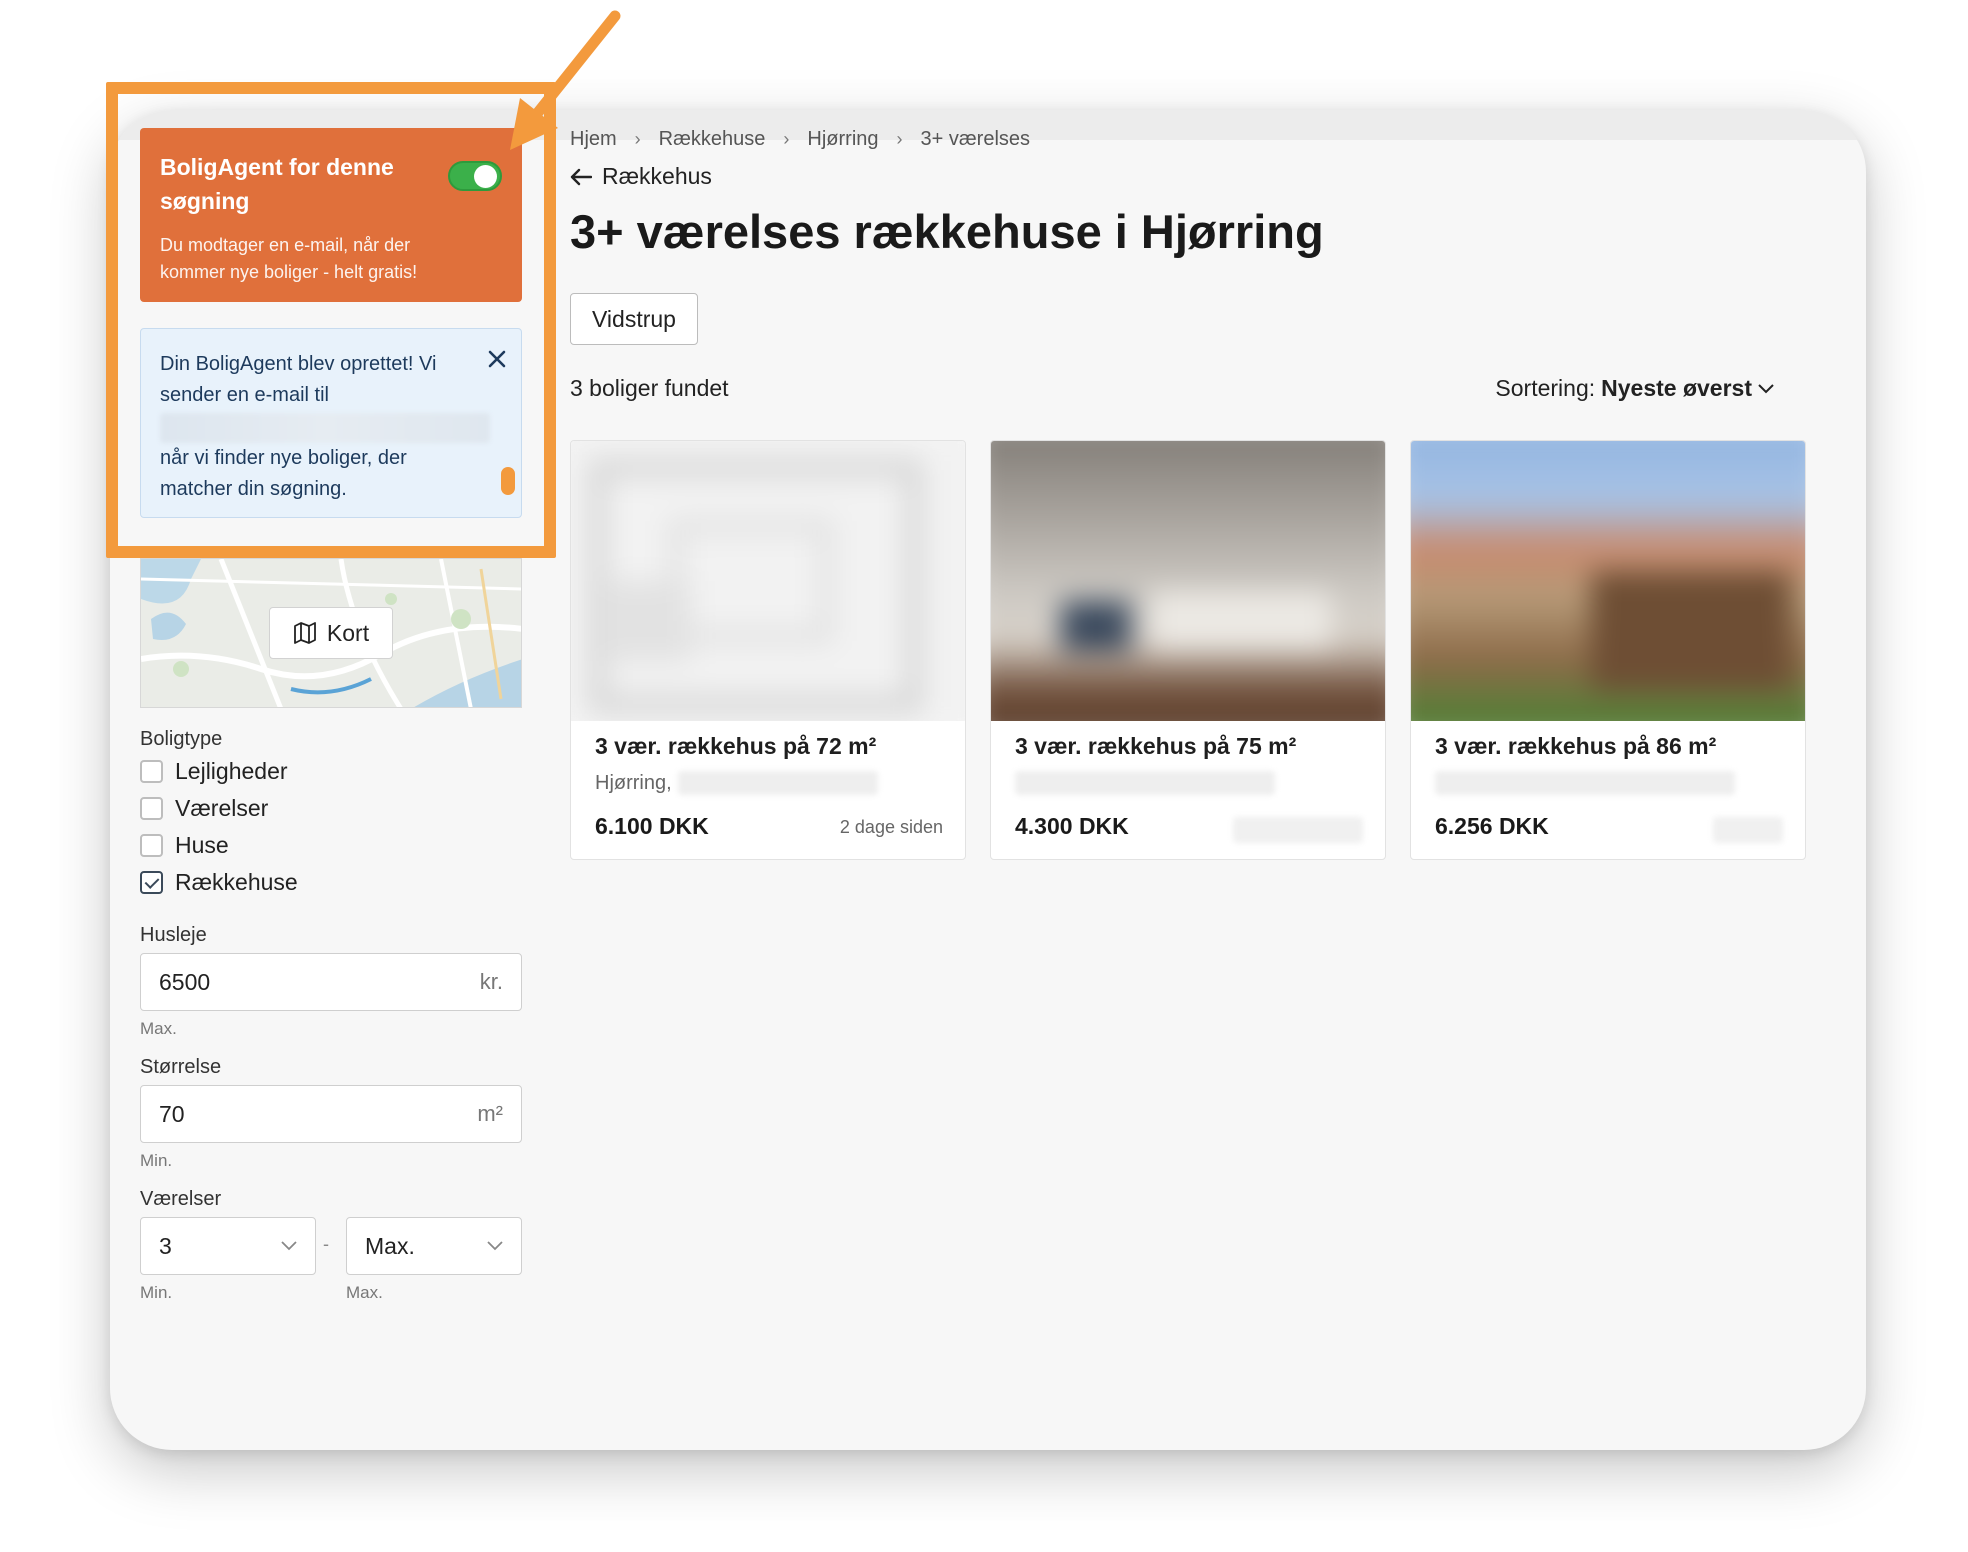  Describe the element at coordinates (202, 845) in the screenshot. I see `option-label: Huse` at that location.